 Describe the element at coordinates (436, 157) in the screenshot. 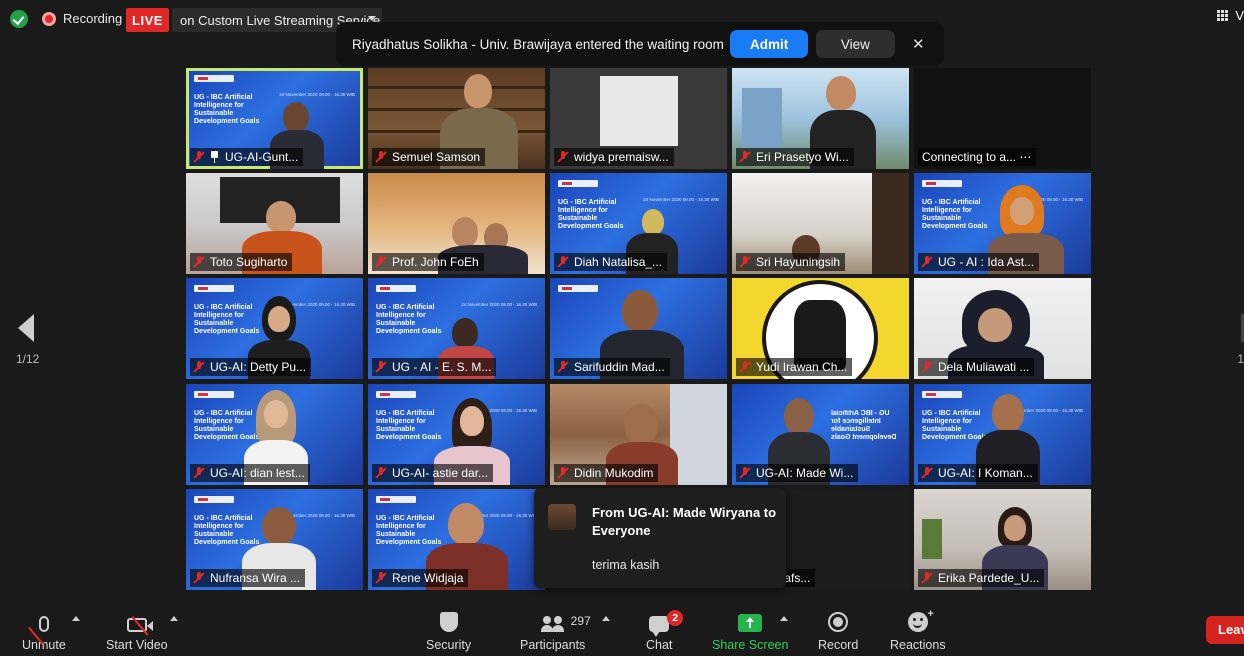

I see `participant-name: Semuel Samson` at that location.